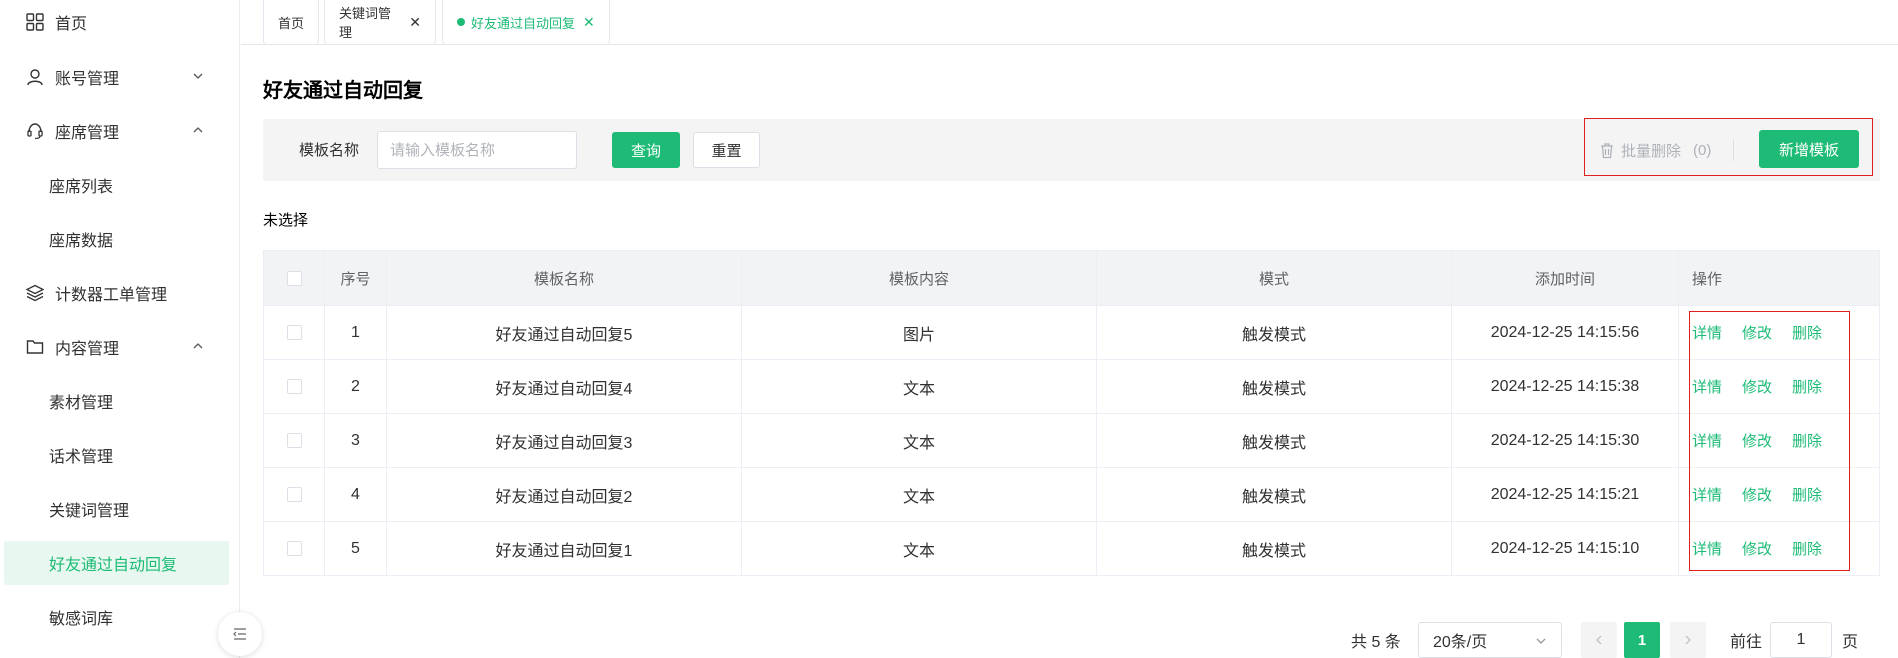  I want to click on sidebar-item-accounts: 账号管理, so click(120, 77).